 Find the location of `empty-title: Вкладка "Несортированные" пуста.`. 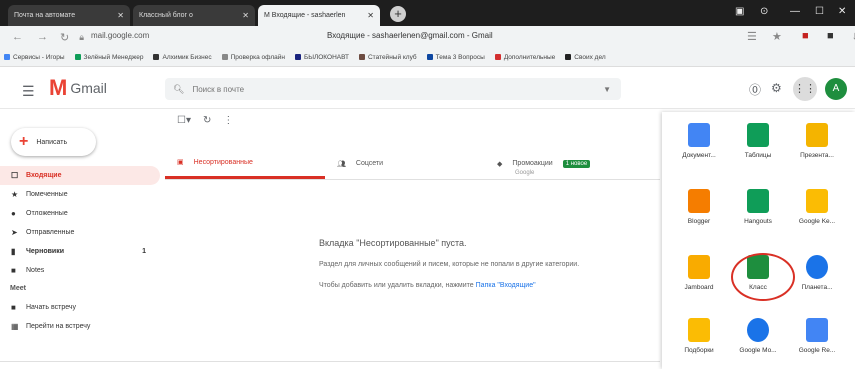

empty-title: Вкладка "Несортированные" пуста. is located at coordinates (393, 243).